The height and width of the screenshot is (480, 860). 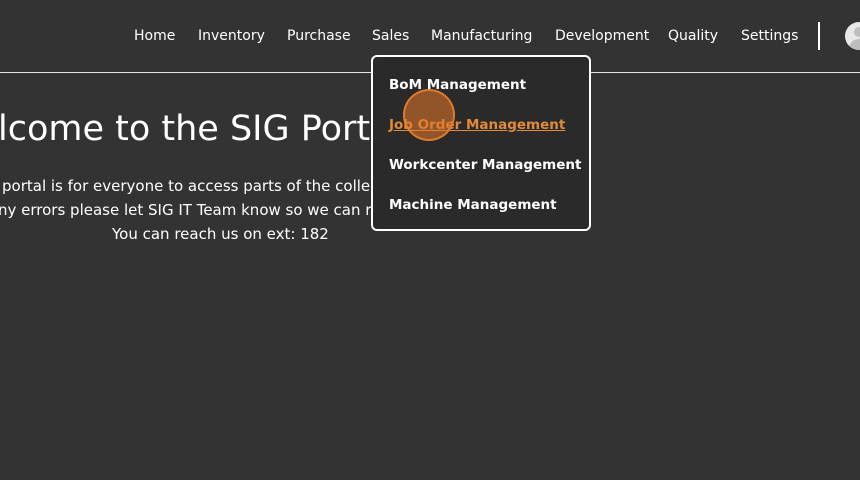 What do you see at coordinates (196, 129) in the screenshot?
I see `welcome-title: lcome to the SIG Porta` at bounding box center [196, 129].